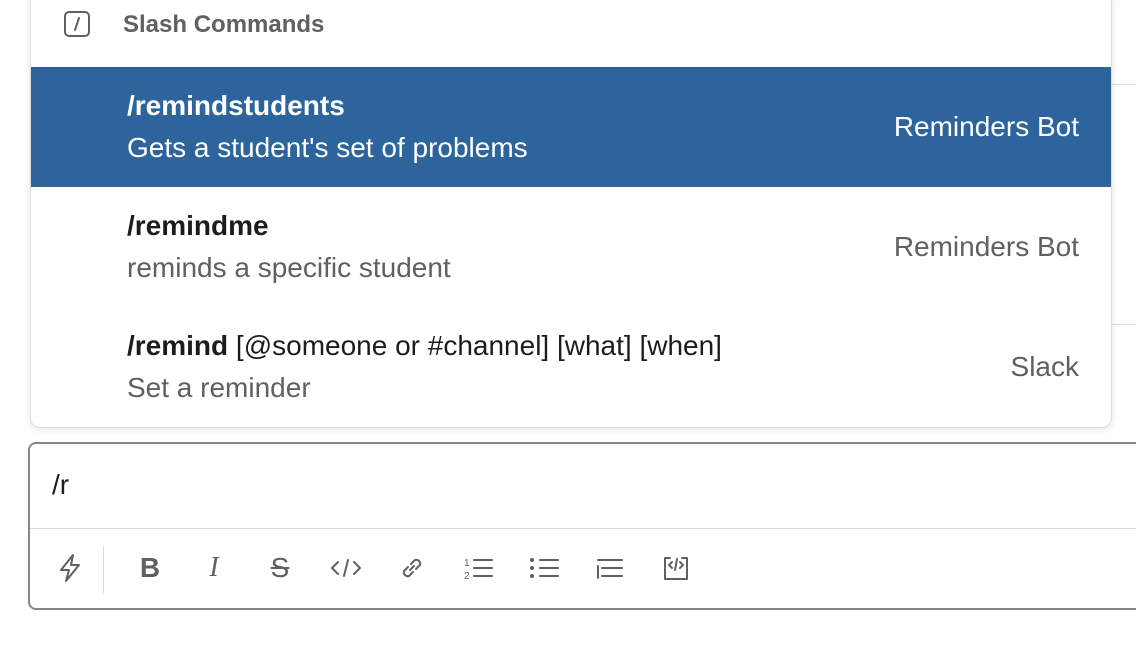  I want to click on composer-divider, so click(583, 528).